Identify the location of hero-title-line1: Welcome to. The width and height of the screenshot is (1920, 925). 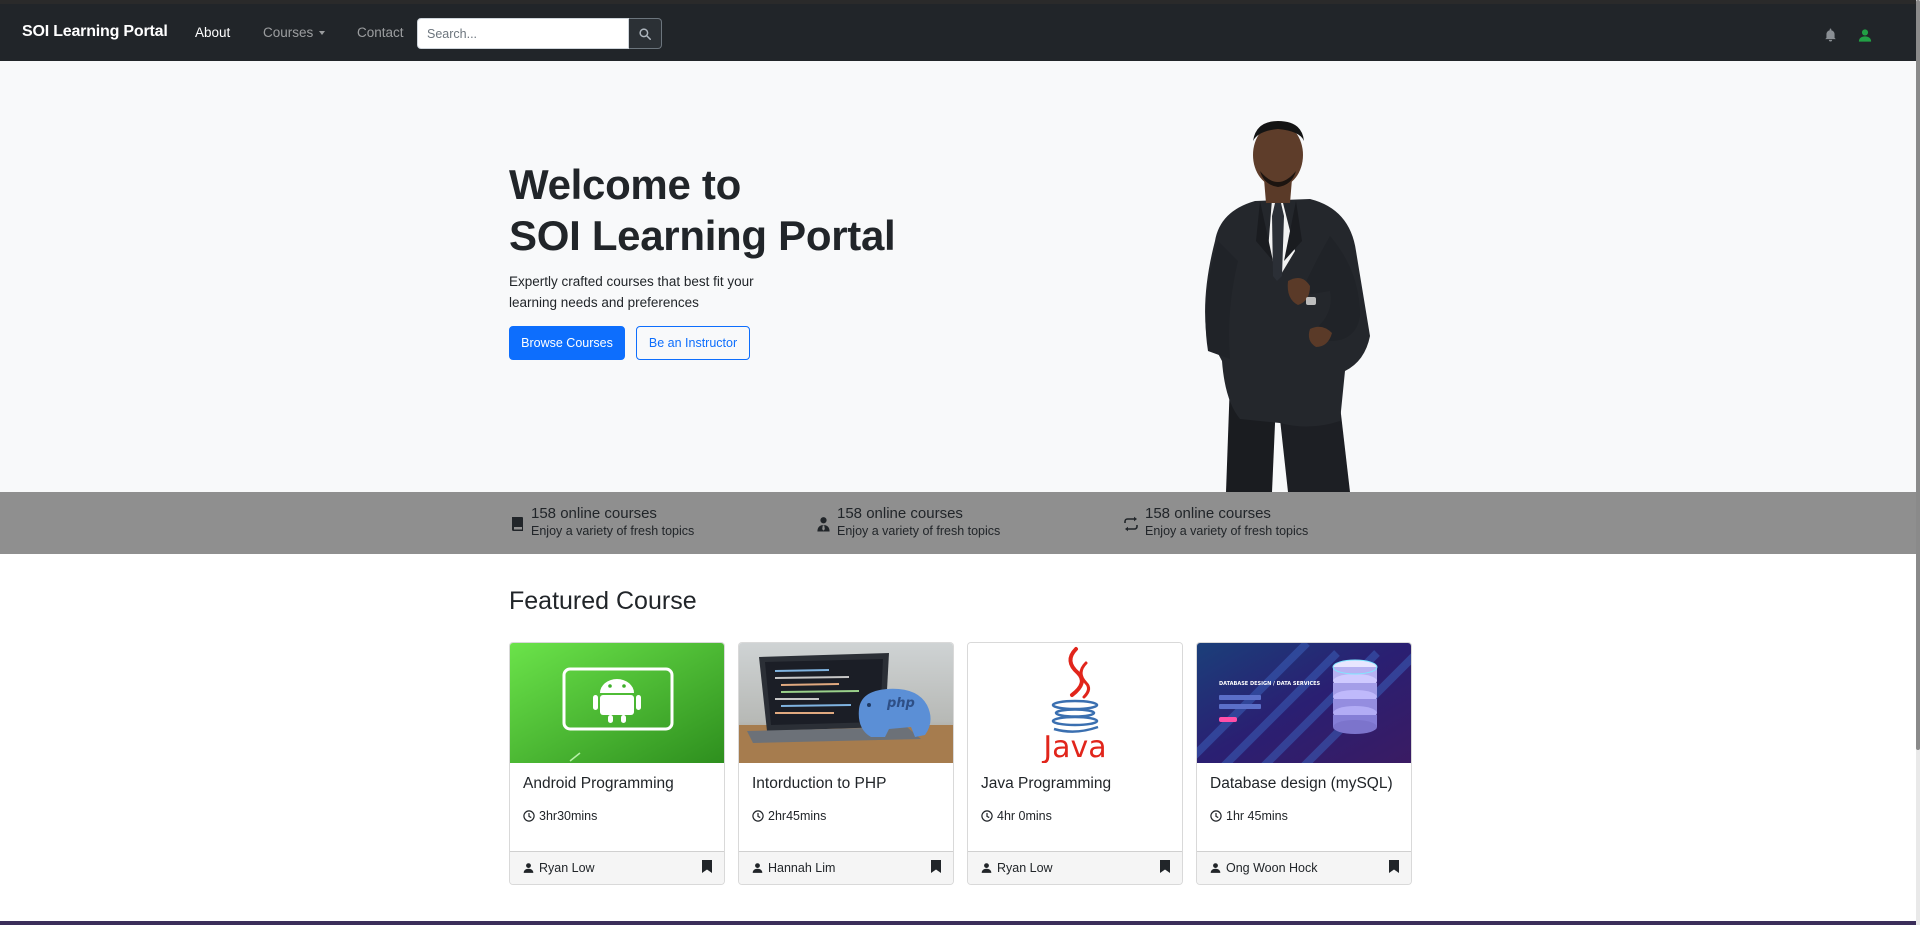
(625, 184).